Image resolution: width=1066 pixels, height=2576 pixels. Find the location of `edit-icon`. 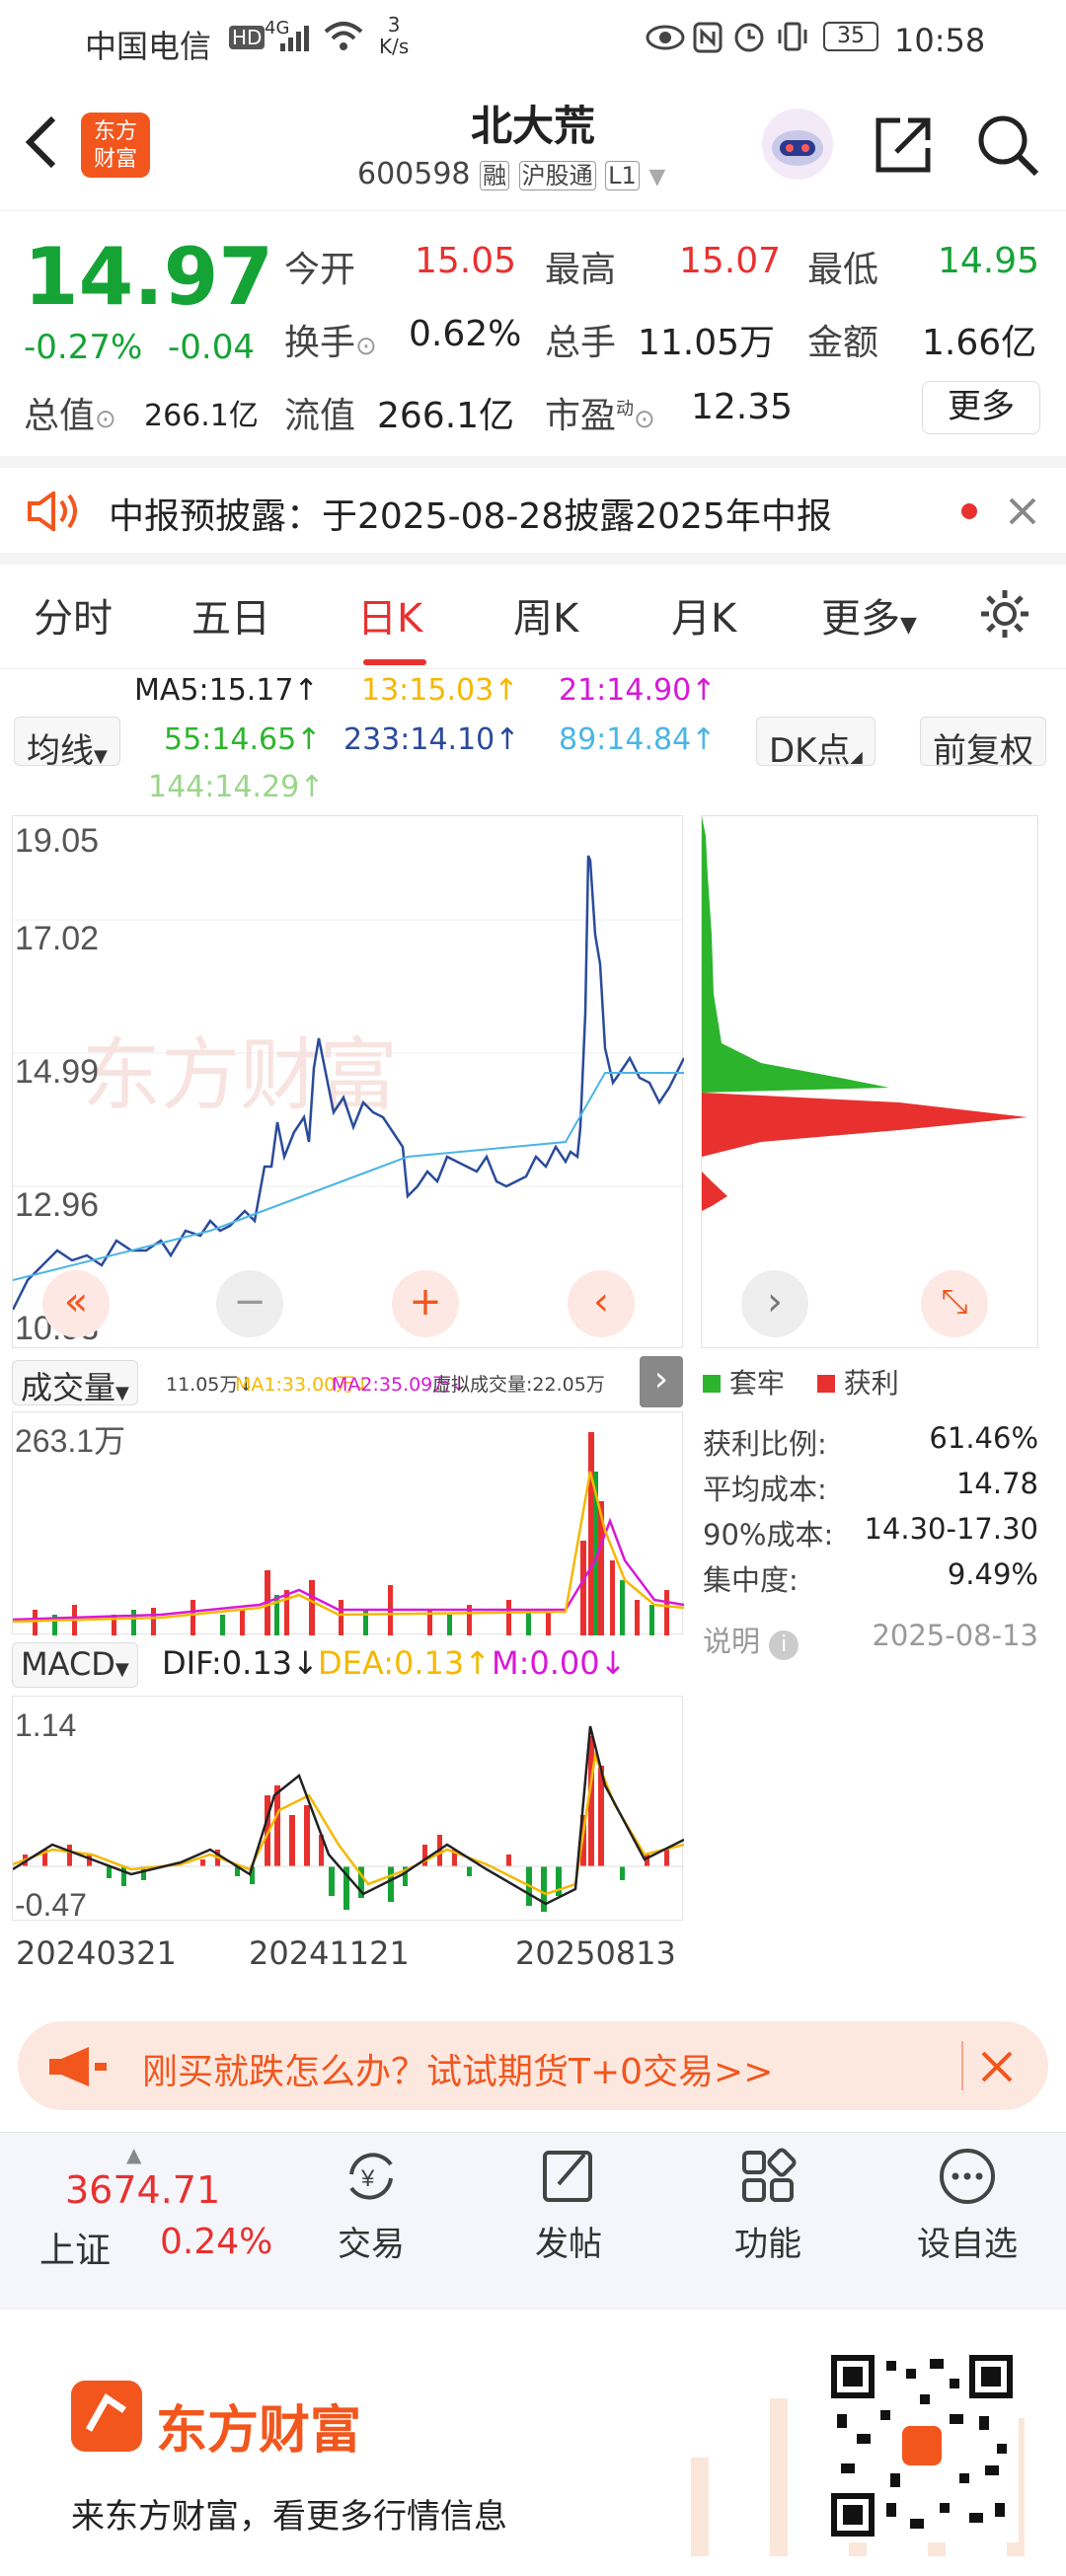

edit-icon is located at coordinates (567, 2176).